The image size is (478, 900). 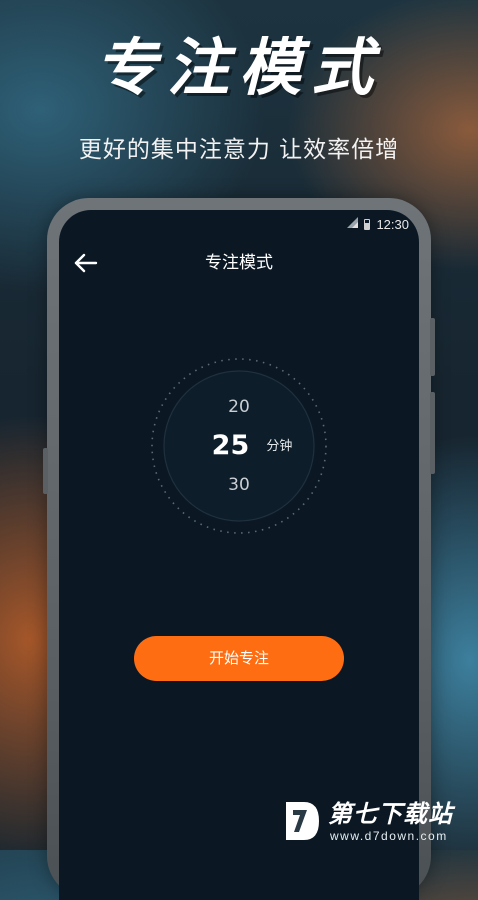 What do you see at coordinates (279, 446) in the screenshot?
I see `picker-unit-label: 分钟` at bounding box center [279, 446].